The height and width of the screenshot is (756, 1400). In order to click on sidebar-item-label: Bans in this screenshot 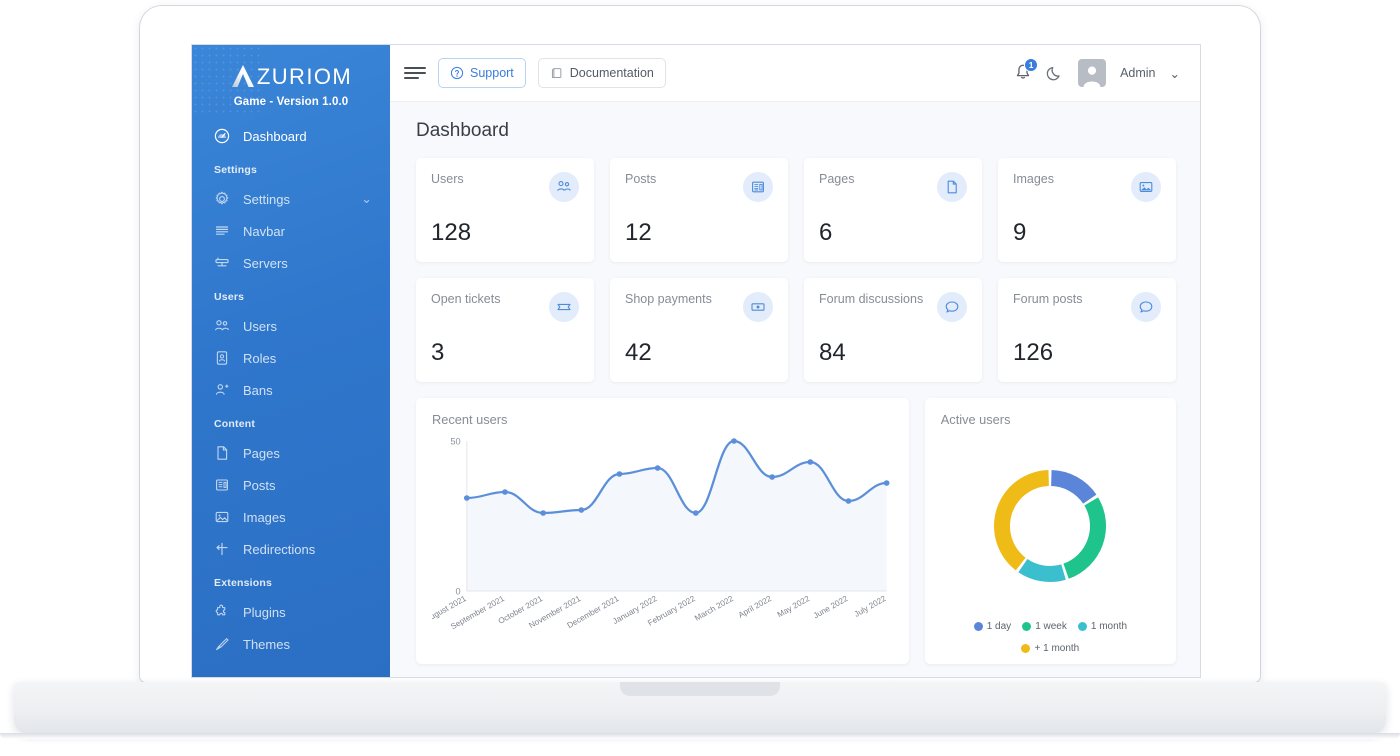, I will do `click(258, 390)`.